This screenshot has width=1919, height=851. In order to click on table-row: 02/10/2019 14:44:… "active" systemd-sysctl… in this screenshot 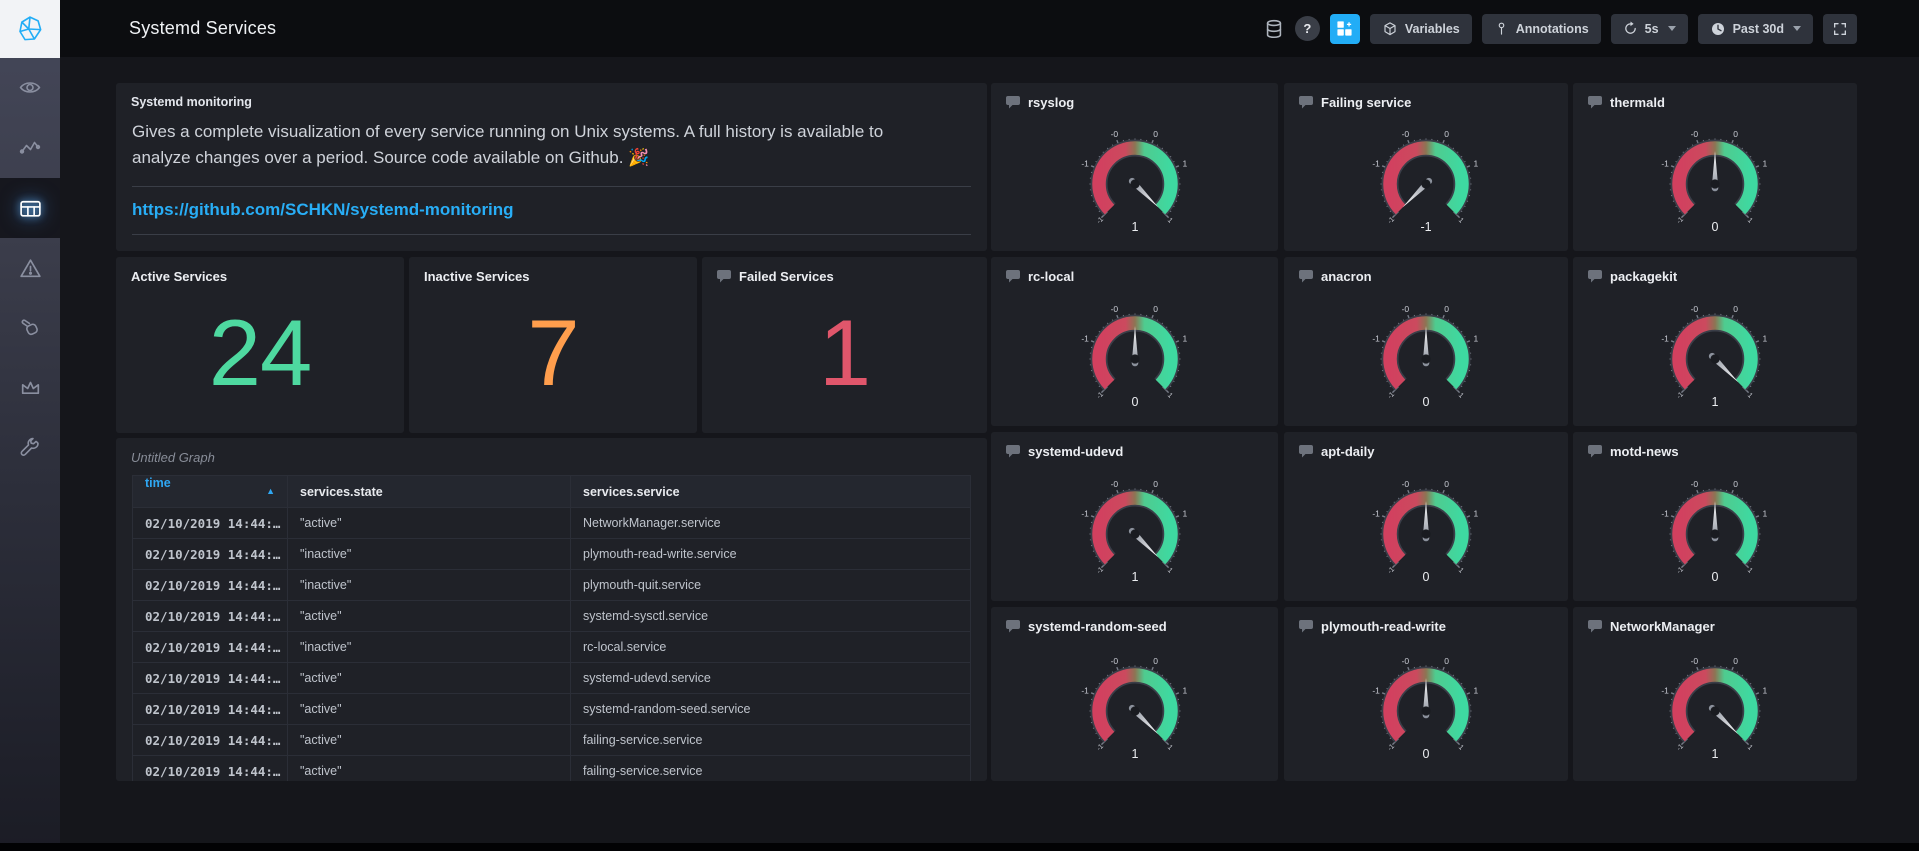, I will do `click(551, 616)`.